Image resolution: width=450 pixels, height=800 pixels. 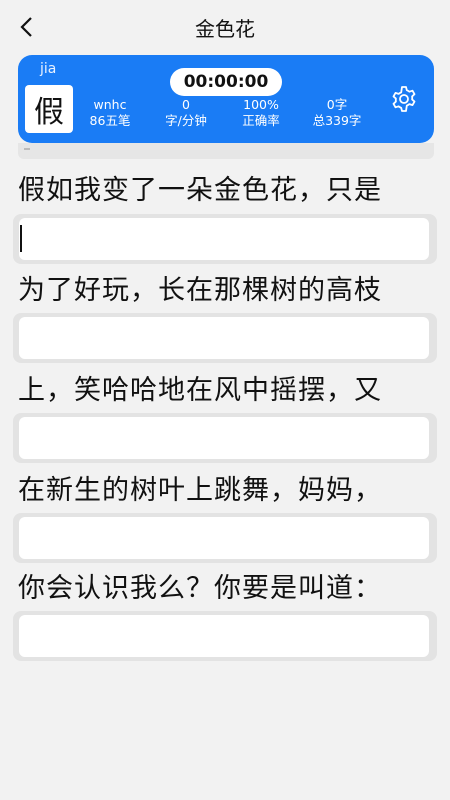 What do you see at coordinates (200, 190) in the screenshot?
I see `source-line-1: 假如我变了一朵金色花，只是` at bounding box center [200, 190].